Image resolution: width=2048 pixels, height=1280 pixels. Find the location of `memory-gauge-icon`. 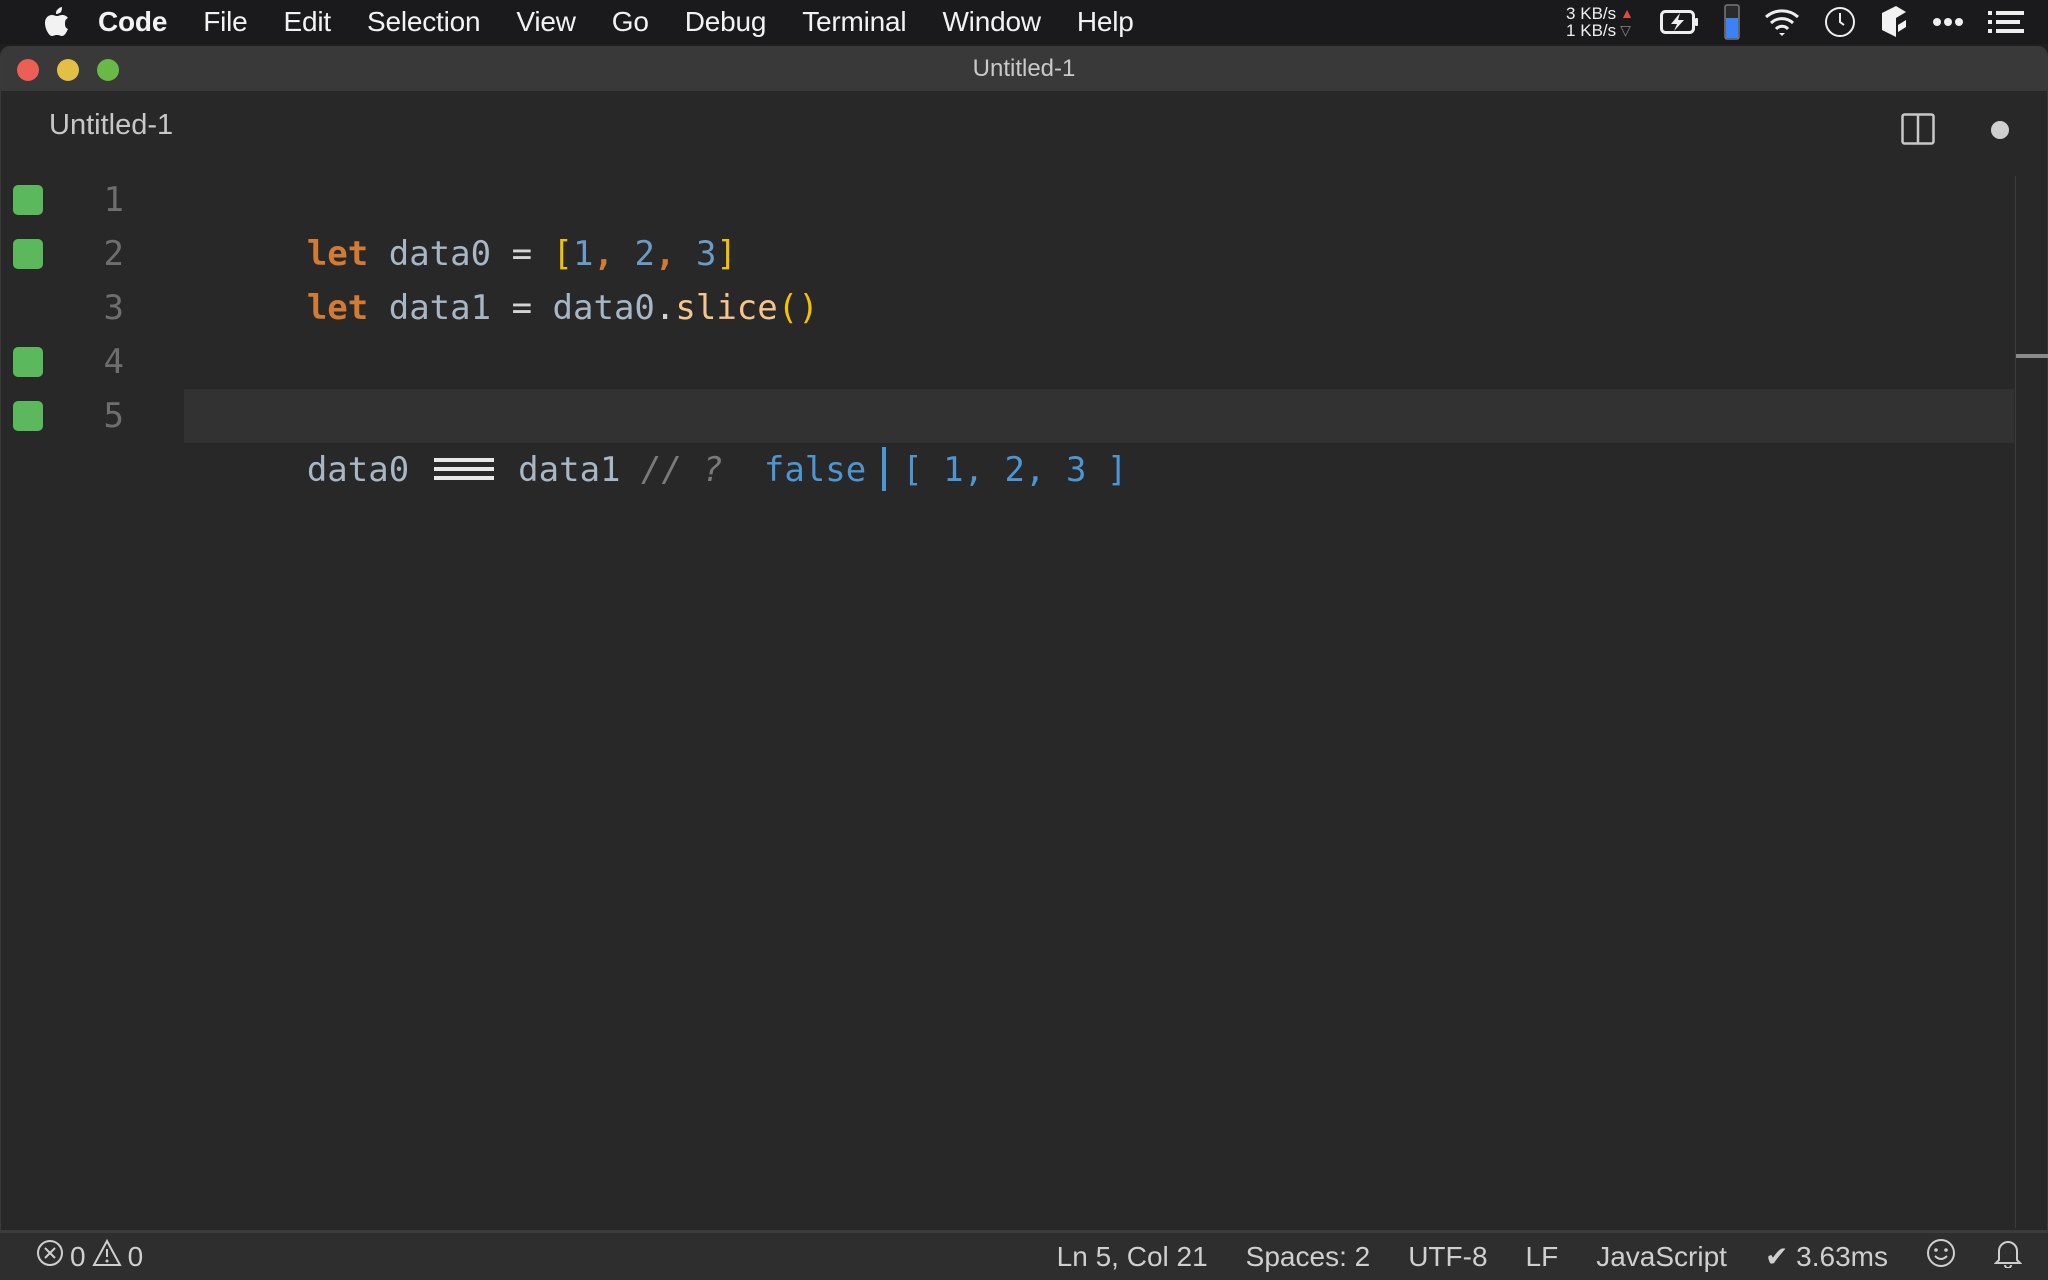

memory-gauge-icon is located at coordinates (1732, 22).